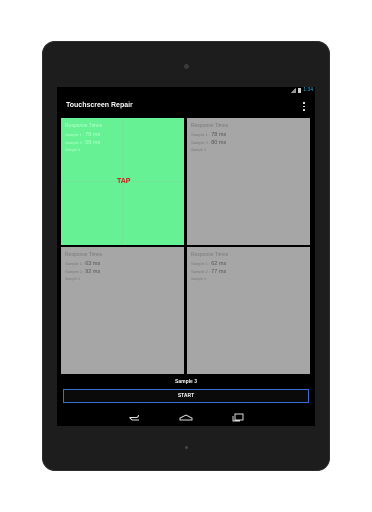 The width and height of the screenshot is (372, 512). I want to click on tap-indicator: TAP, so click(124, 181).